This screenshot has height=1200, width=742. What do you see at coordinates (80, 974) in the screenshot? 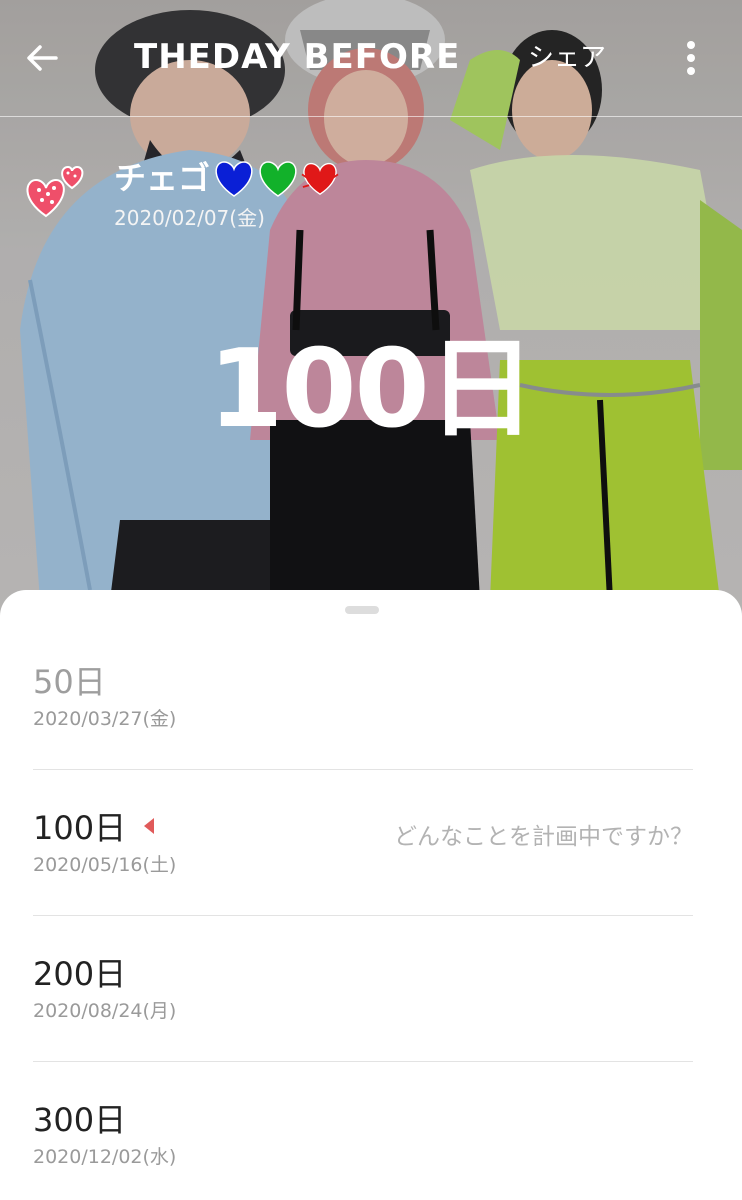
I see `milestone-days: 200日` at bounding box center [80, 974].